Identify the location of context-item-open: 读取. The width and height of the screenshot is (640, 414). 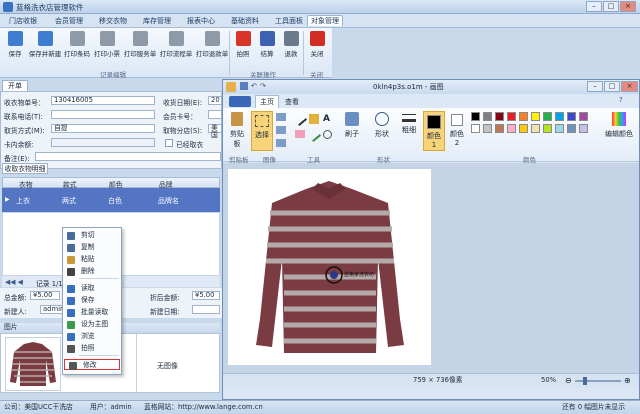
(92, 288).